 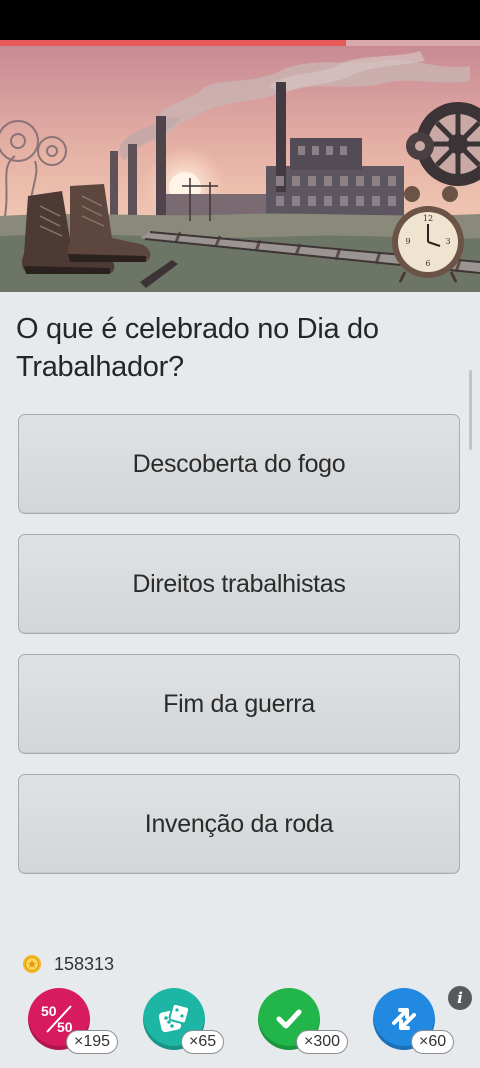 I want to click on powerup-skip: ×60, so click(x=421, y=1023).